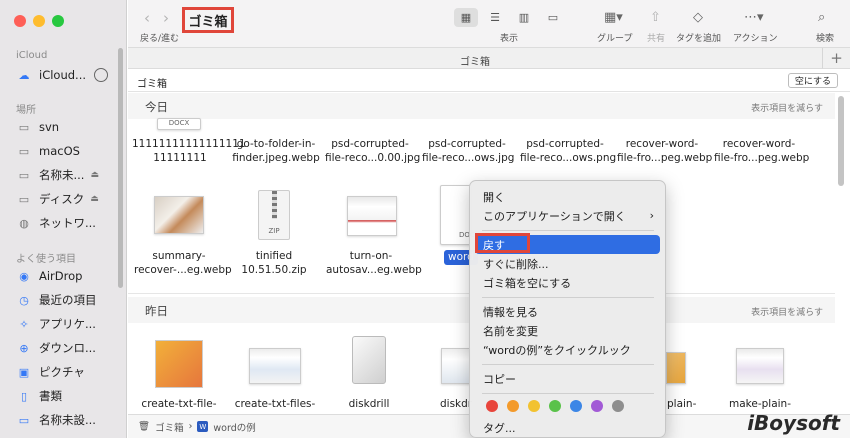  I want to click on document-icon: ▯, so click(24, 396).